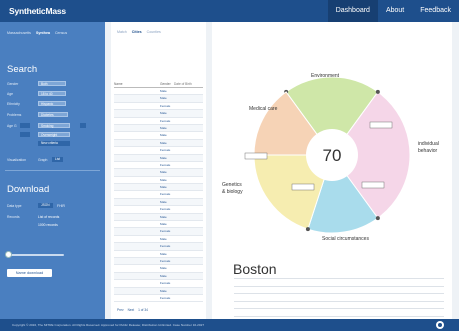  Describe the element at coordinates (19, 33) in the screenshot. I see `tab-massachusetts: Massachusetts` at that location.